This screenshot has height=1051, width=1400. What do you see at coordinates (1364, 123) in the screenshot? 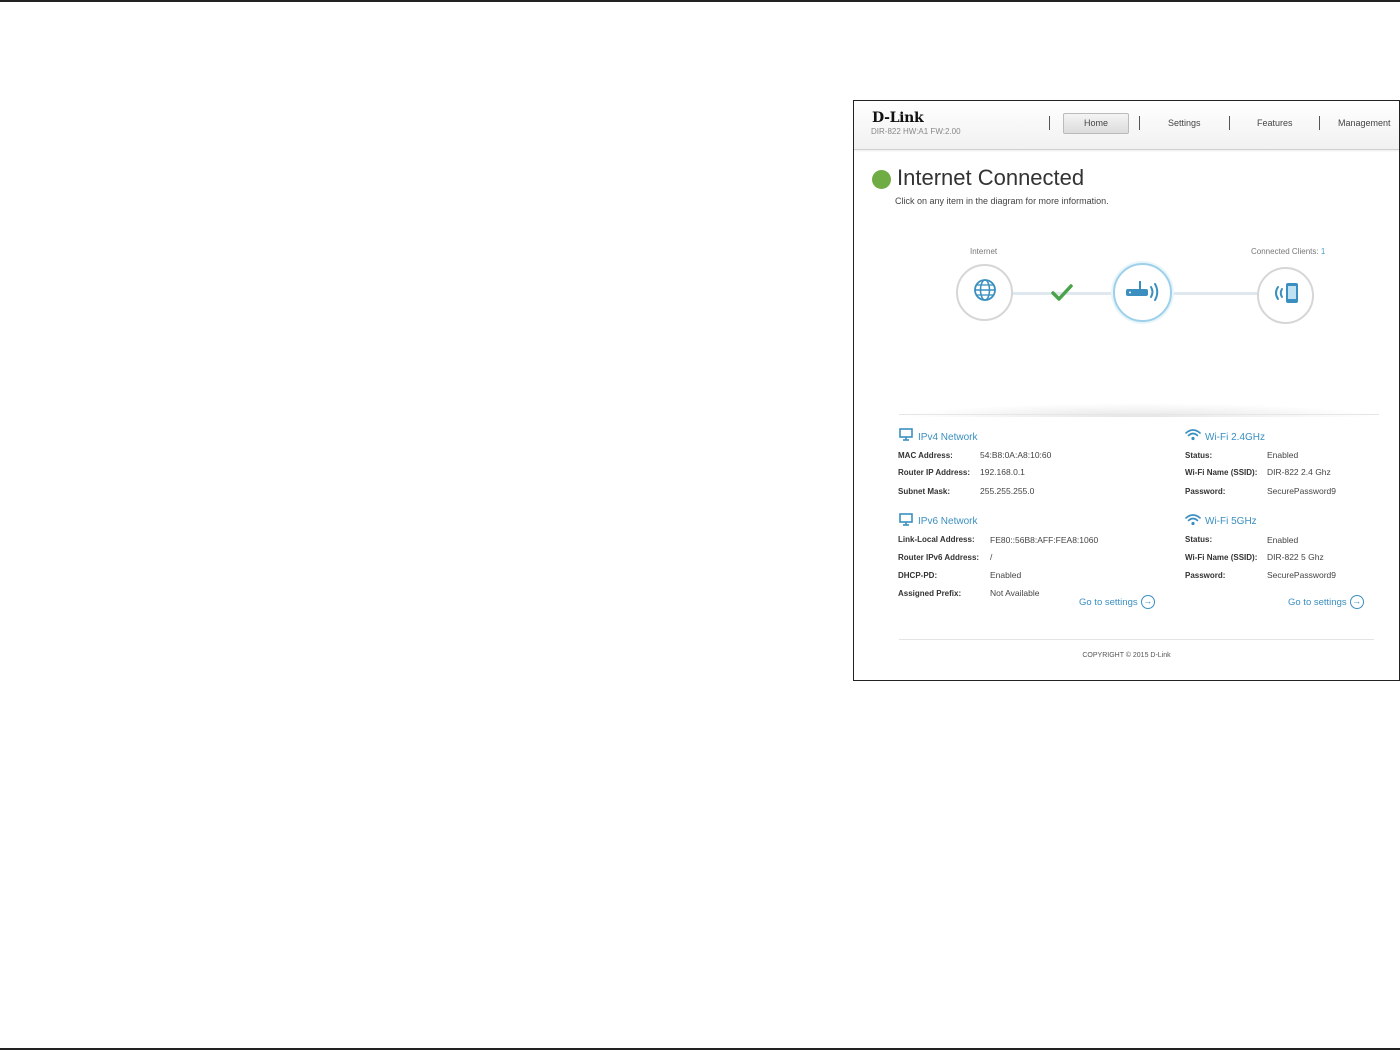
I see `nav-management-tab: Management` at bounding box center [1364, 123].